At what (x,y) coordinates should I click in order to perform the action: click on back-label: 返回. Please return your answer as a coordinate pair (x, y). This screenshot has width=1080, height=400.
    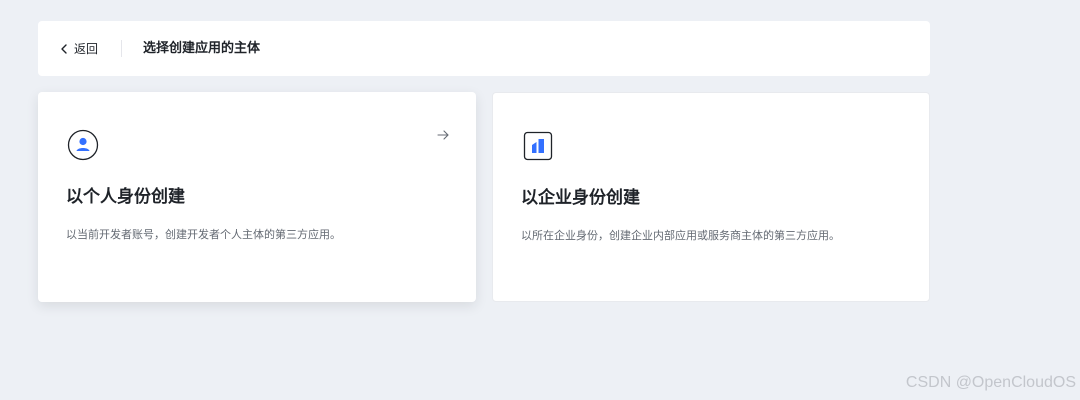
    Looking at the image, I should click on (86, 49).